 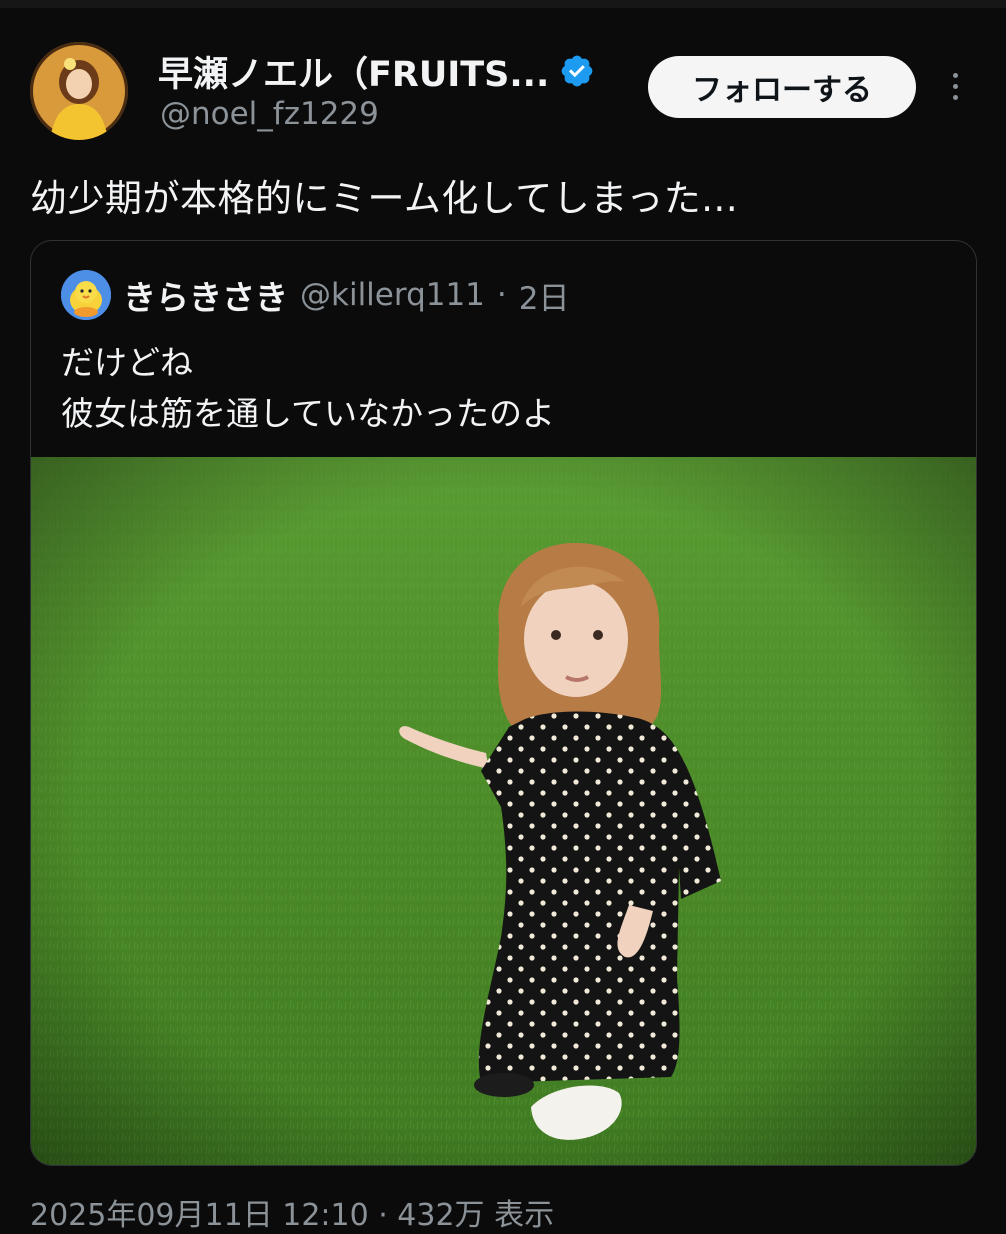 What do you see at coordinates (308, 388) in the screenshot?
I see `quoted-post-text: だけどね 彼女は筋を通していなかったのよ` at bounding box center [308, 388].